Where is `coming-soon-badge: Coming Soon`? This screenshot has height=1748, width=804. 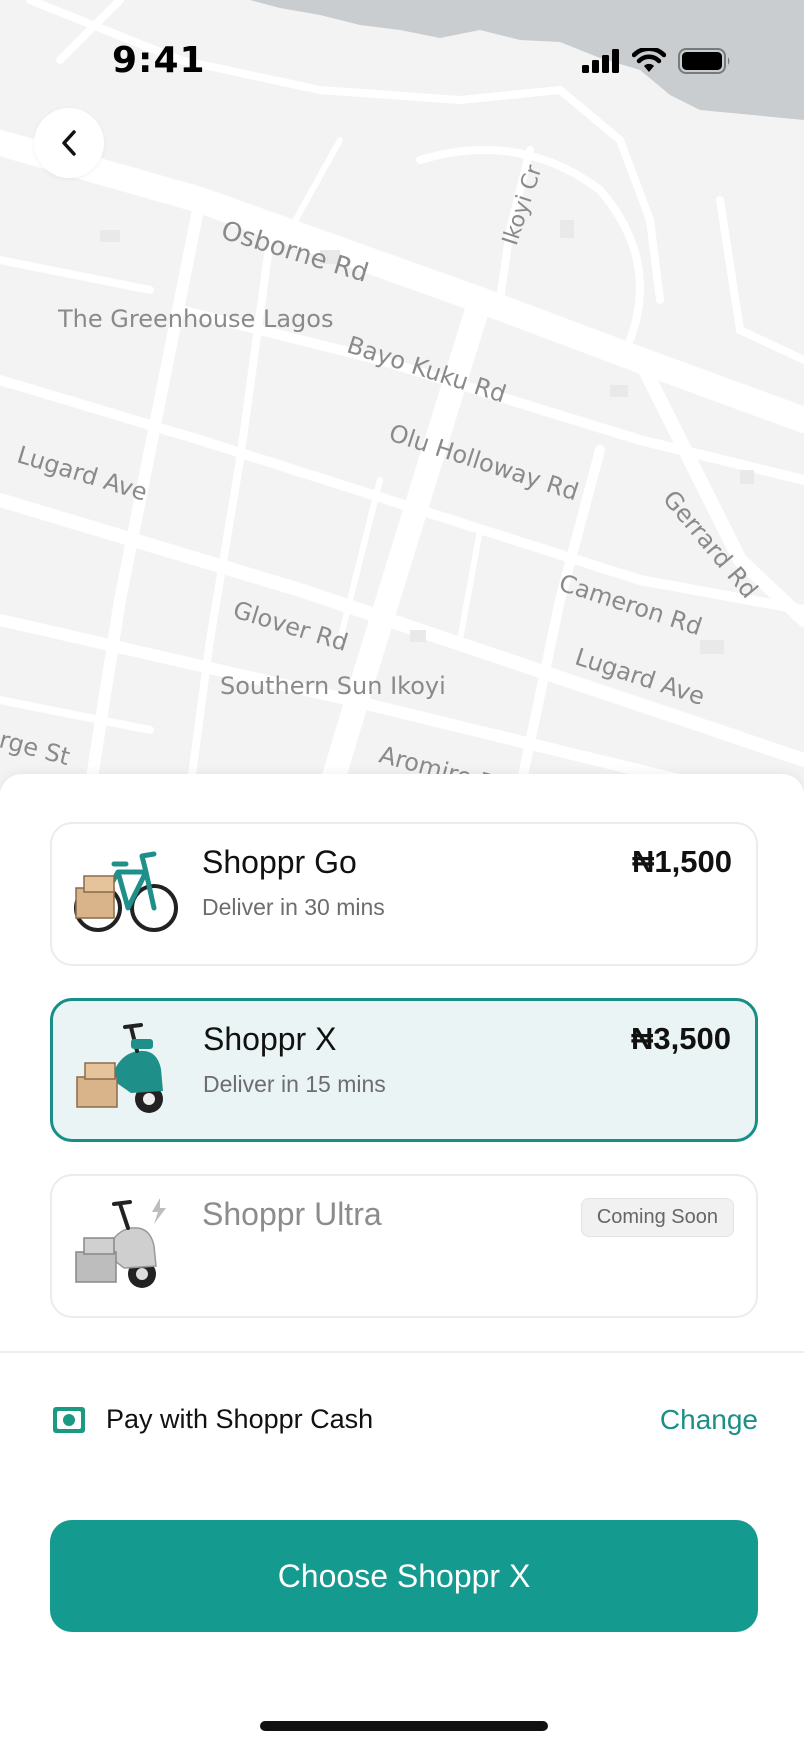
coming-soon-badge: Coming Soon is located at coordinates (657, 1217).